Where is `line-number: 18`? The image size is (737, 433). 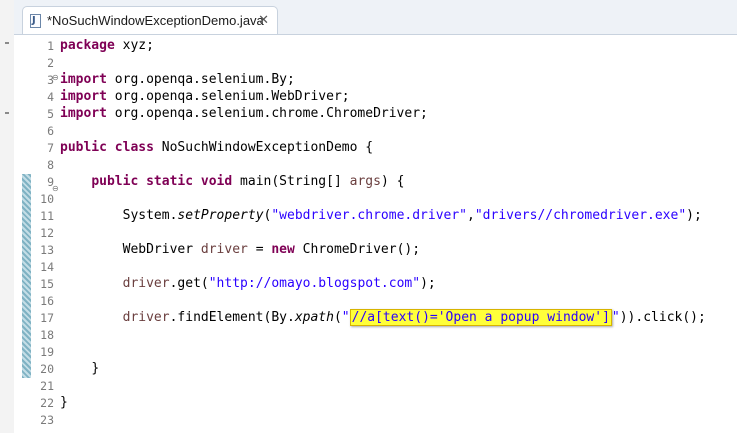 line-number: 18 is located at coordinates (47, 335).